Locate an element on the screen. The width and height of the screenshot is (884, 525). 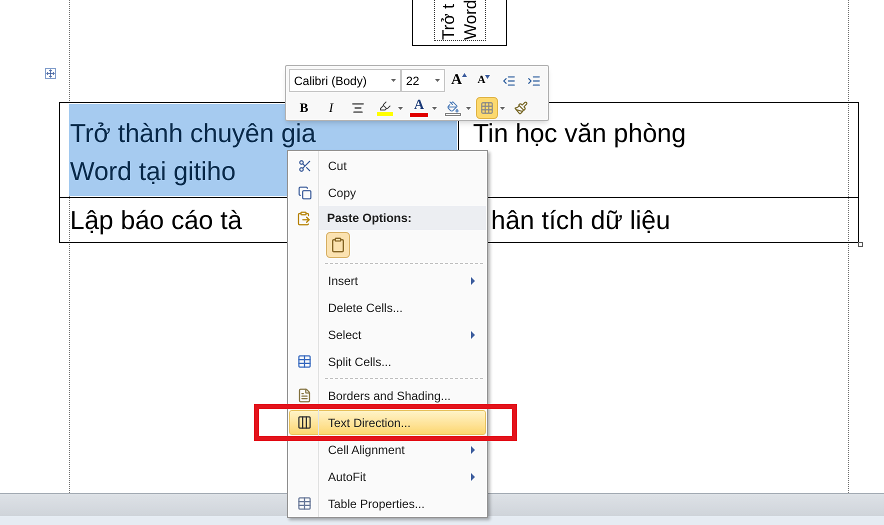
paste-options-header: Paste Options: is located at coordinates (402, 218).